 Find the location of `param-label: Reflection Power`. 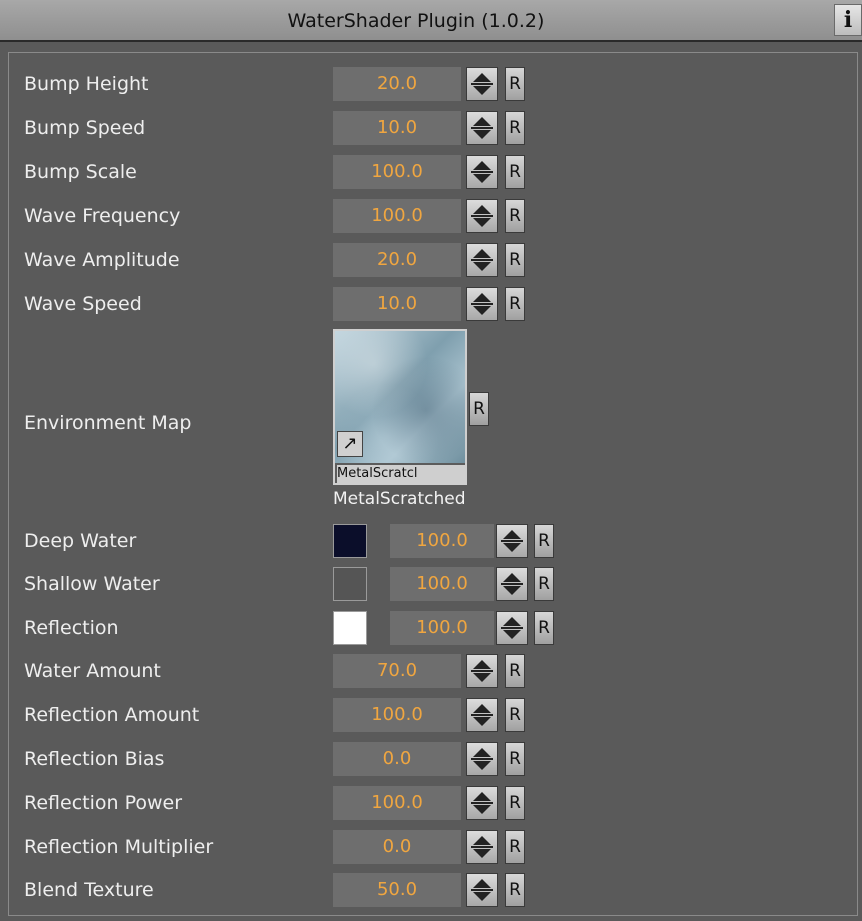

param-label: Reflection Power is located at coordinates (103, 803).